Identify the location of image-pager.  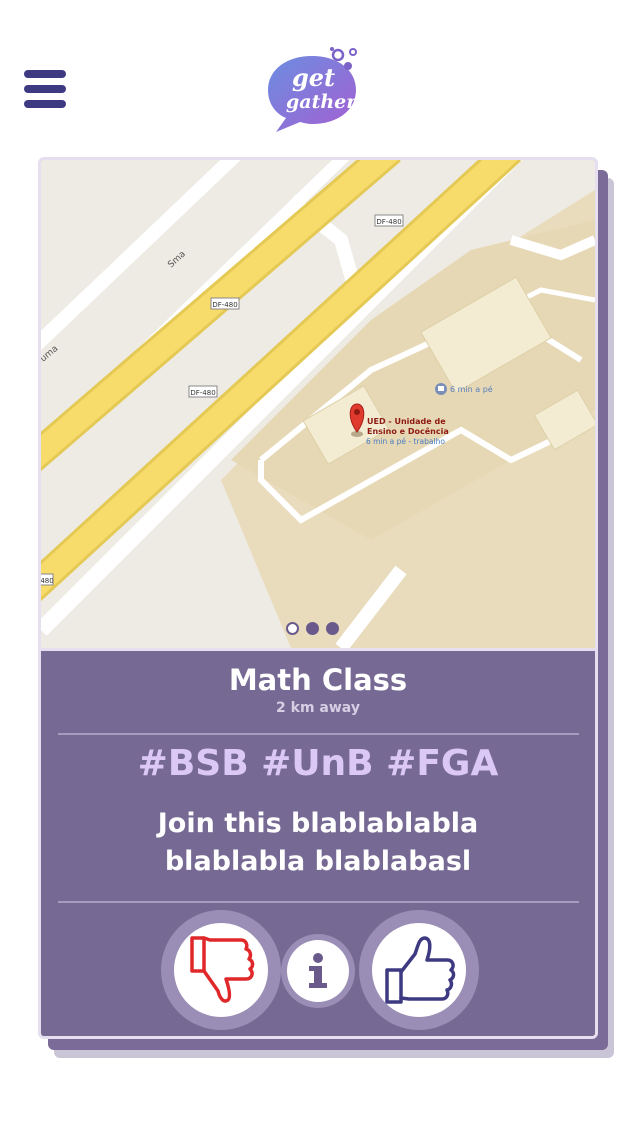
(312, 628).